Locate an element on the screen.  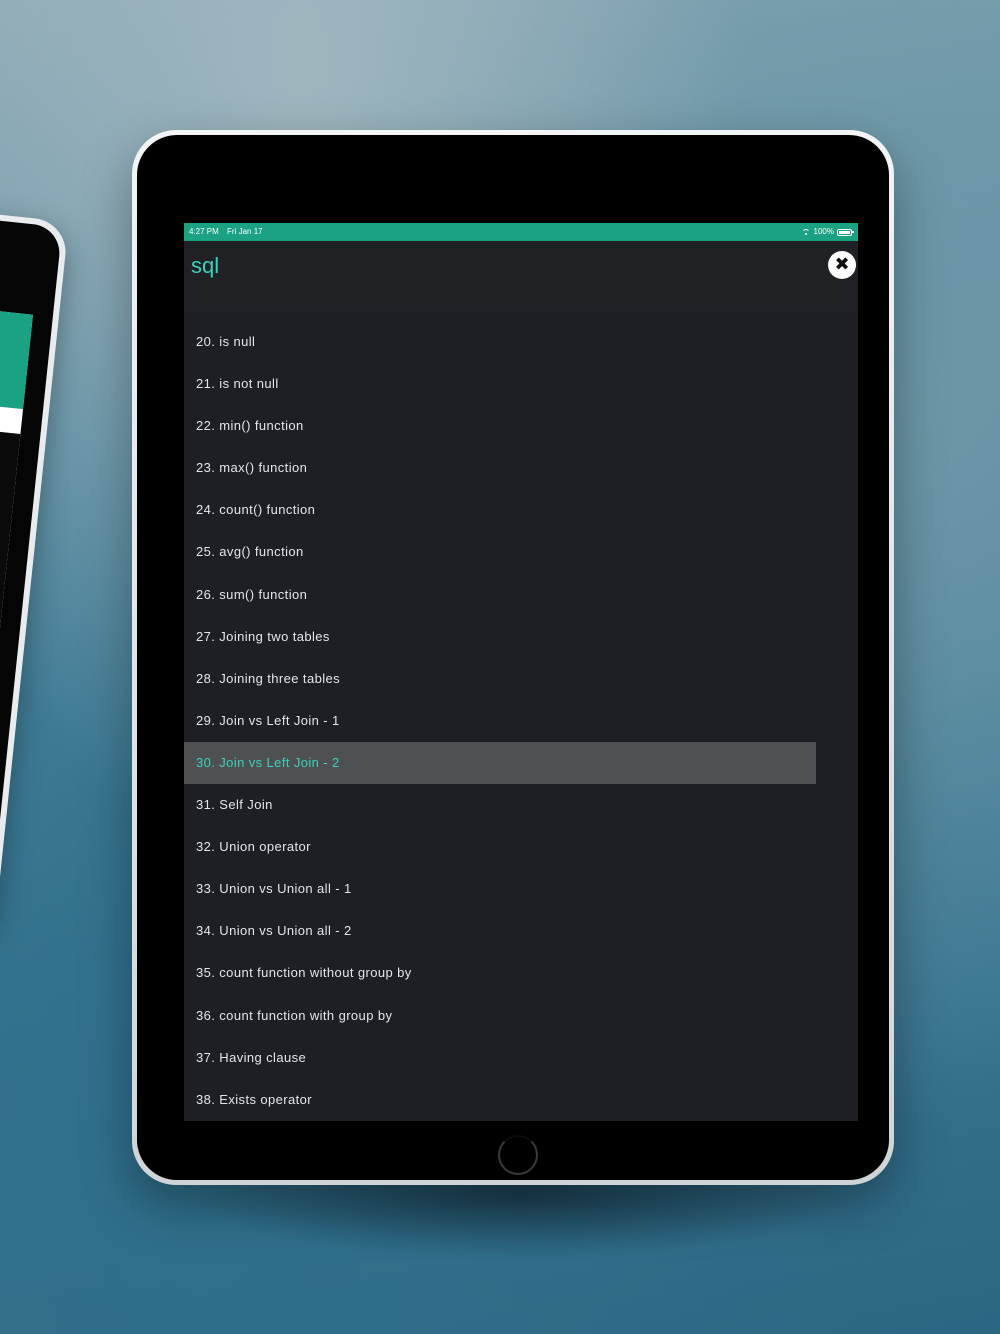
list-item: 33. Union vs Union all - 1 is located at coordinates (521, 889).